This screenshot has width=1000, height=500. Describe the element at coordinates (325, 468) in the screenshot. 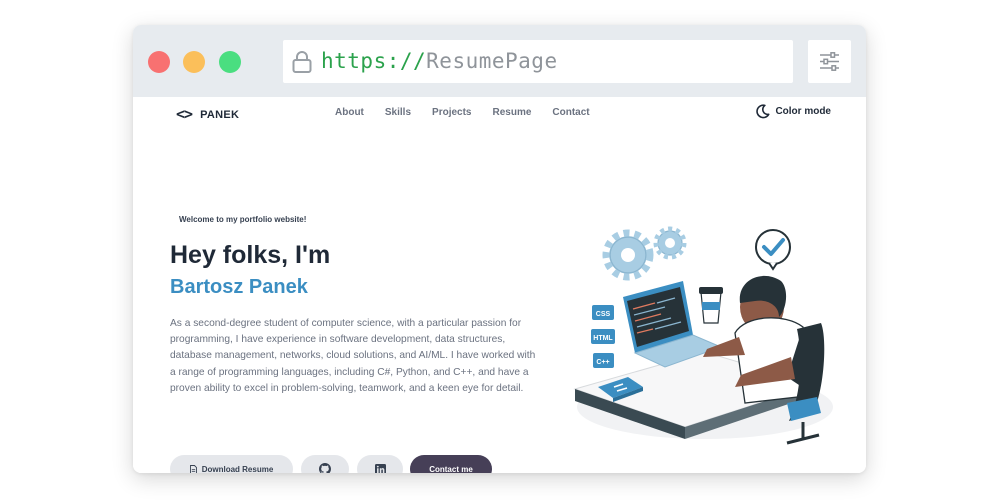

I see `github-icon` at that location.